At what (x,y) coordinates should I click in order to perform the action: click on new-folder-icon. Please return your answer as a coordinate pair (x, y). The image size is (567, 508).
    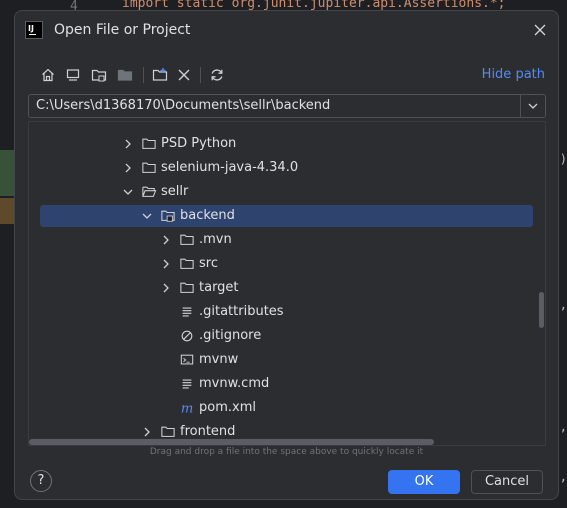
    Looking at the image, I should click on (160, 74).